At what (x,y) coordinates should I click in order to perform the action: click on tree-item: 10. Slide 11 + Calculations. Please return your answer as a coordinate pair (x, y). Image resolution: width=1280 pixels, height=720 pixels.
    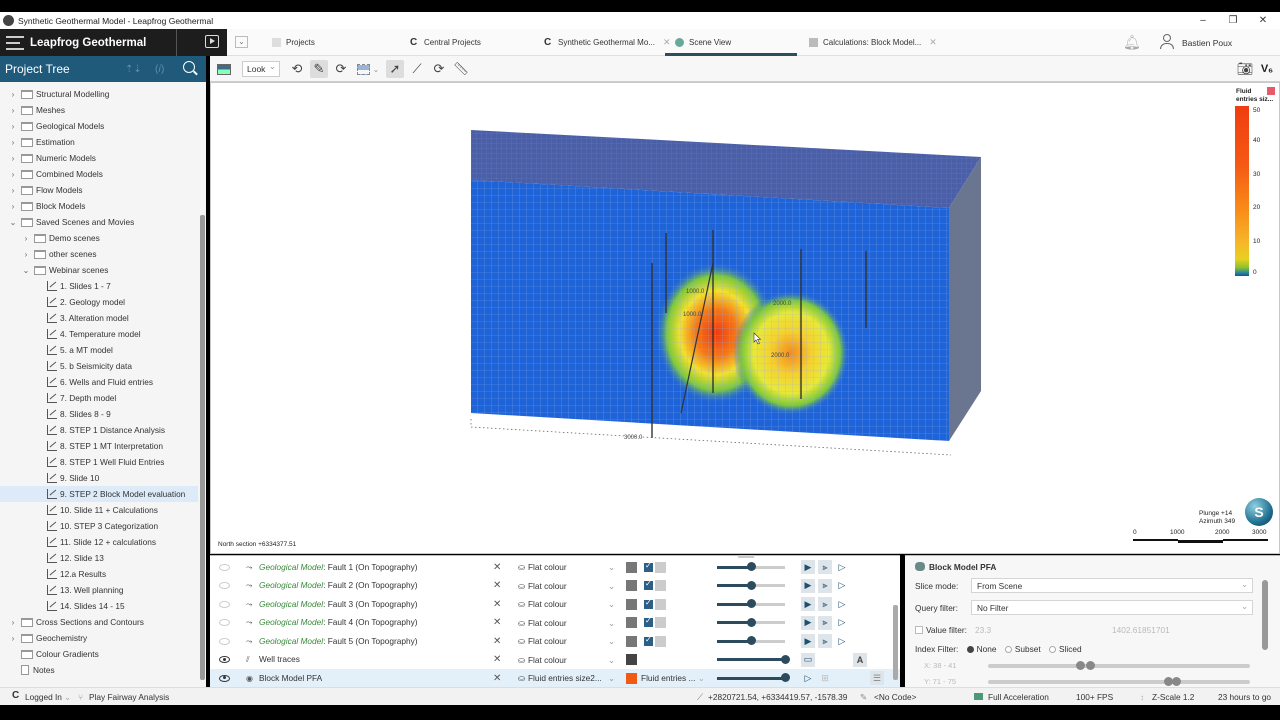
    Looking at the image, I should click on (99, 510).